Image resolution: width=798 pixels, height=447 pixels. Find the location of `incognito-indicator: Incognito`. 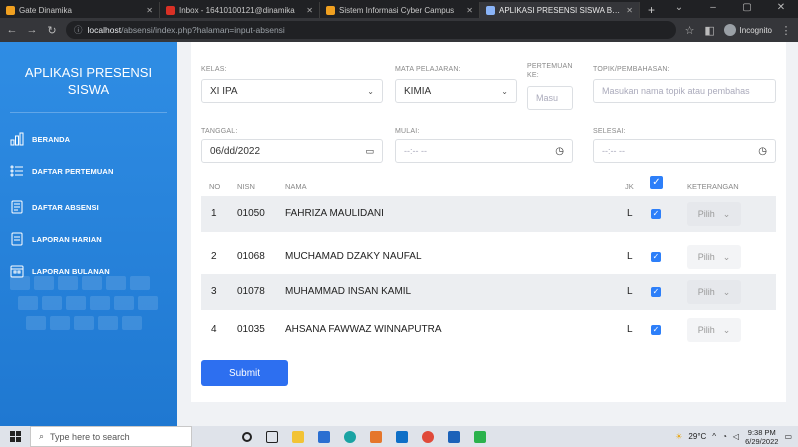

incognito-indicator: Incognito is located at coordinates (747, 30).